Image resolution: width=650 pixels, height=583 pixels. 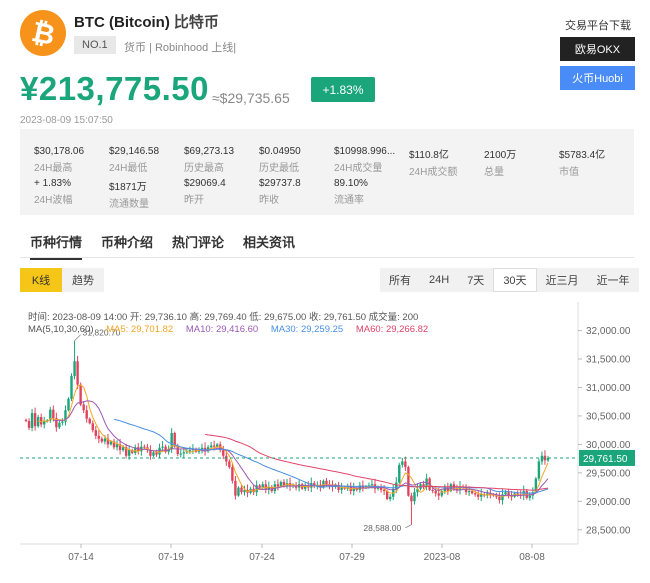 What do you see at coordinates (597, 49) in the screenshot?
I see `okx-download-button: 欧易OKX` at bounding box center [597, 49].